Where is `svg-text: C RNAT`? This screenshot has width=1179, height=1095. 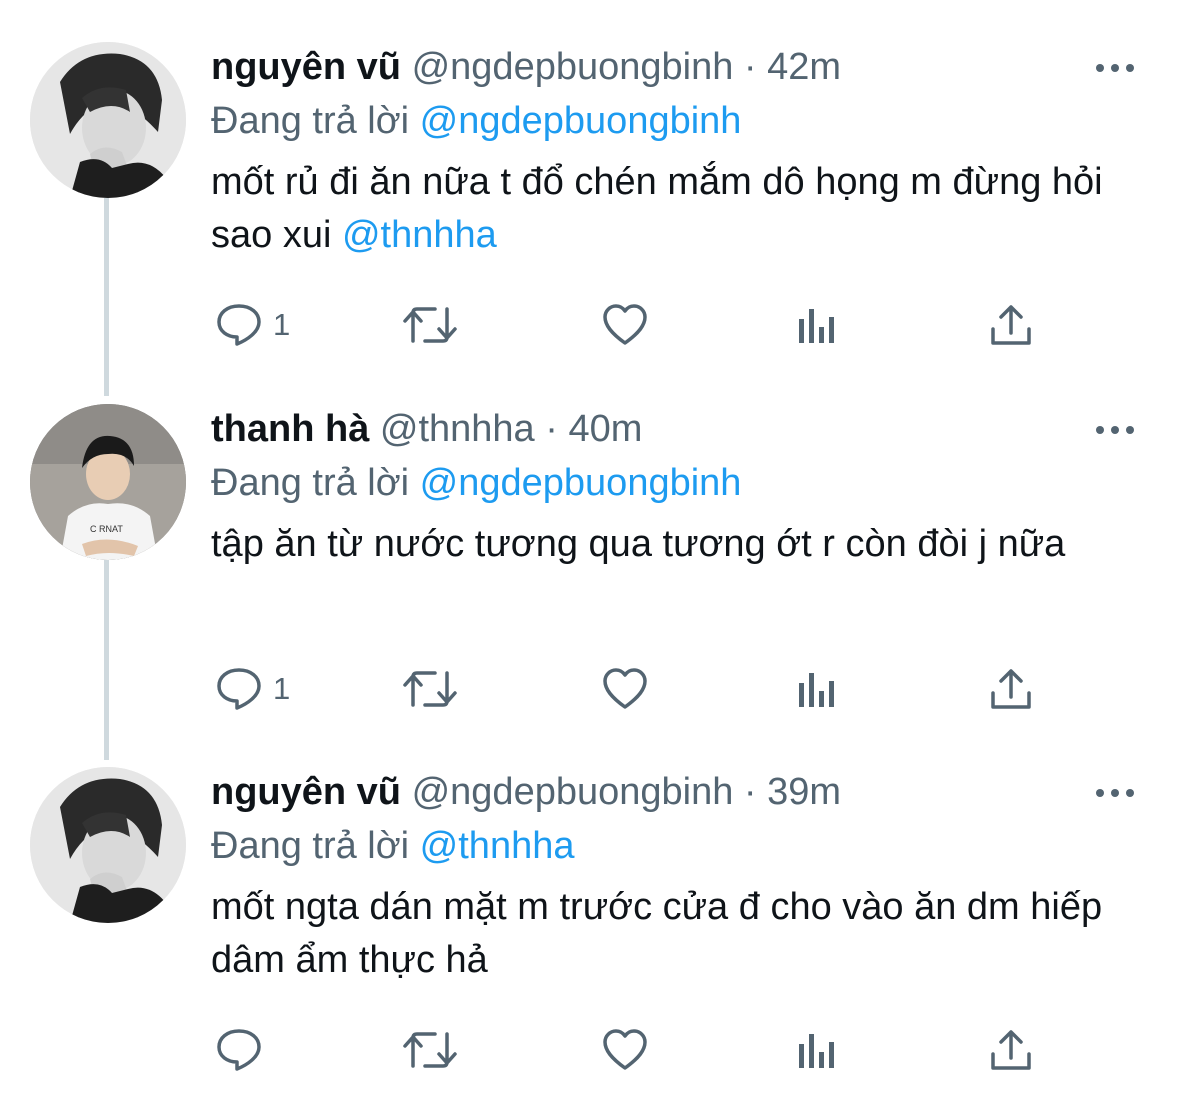 svg-text: C RNAT is located at coordinates (106, 529).